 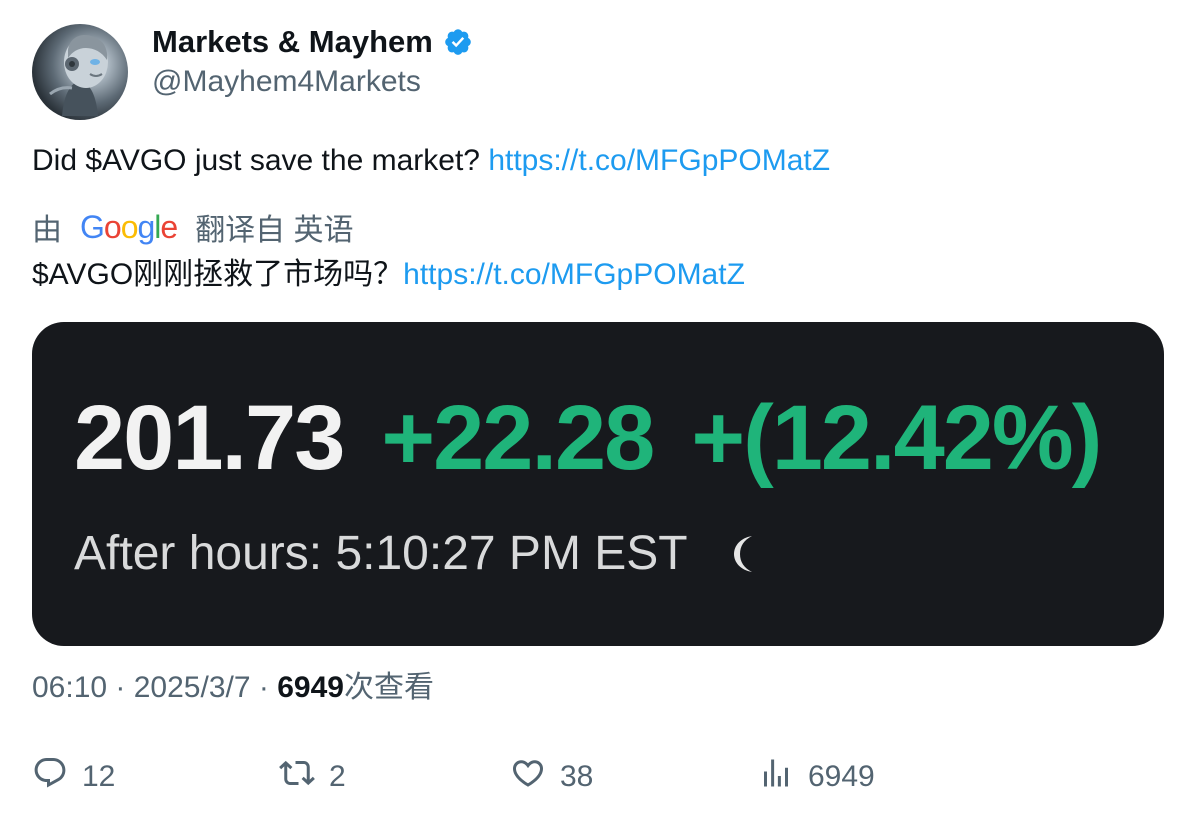 I want to click on author-handle: @Mayhem4Markets, so click(x=286, y=82).